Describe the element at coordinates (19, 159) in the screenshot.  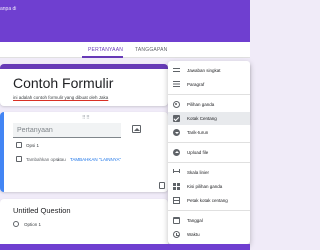
I see `add-option-checkbox-icon` at that location.